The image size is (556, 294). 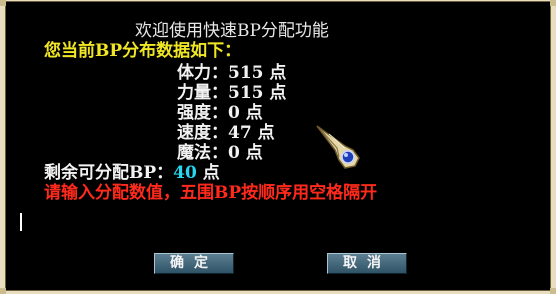 I want to click on stat-label: 速度：, so click(x=202, y=133).